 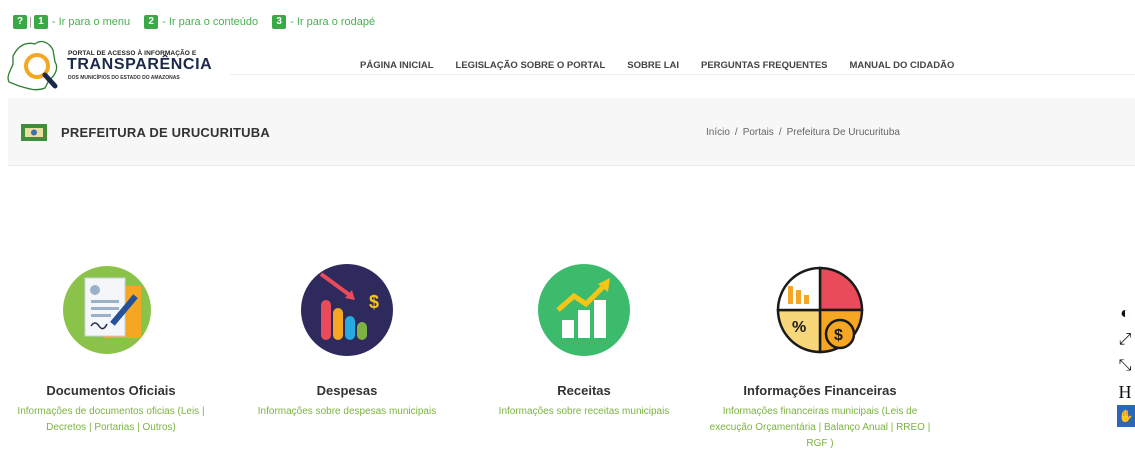 What do you see at coordinates (151, 22) in the screenshot?
I see `skip-key-content: 2` at bounding box center [151, 22].